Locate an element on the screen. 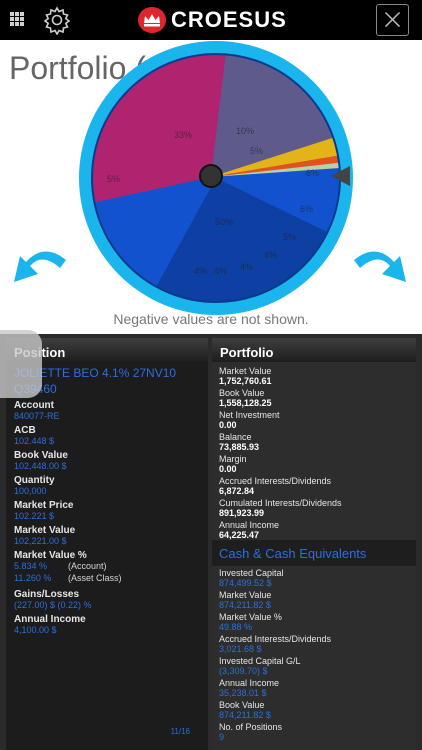 Image resolution: width=422 pixels, height=750 pixels. logo-text: CROESUS is located at coordinates (229, 19).